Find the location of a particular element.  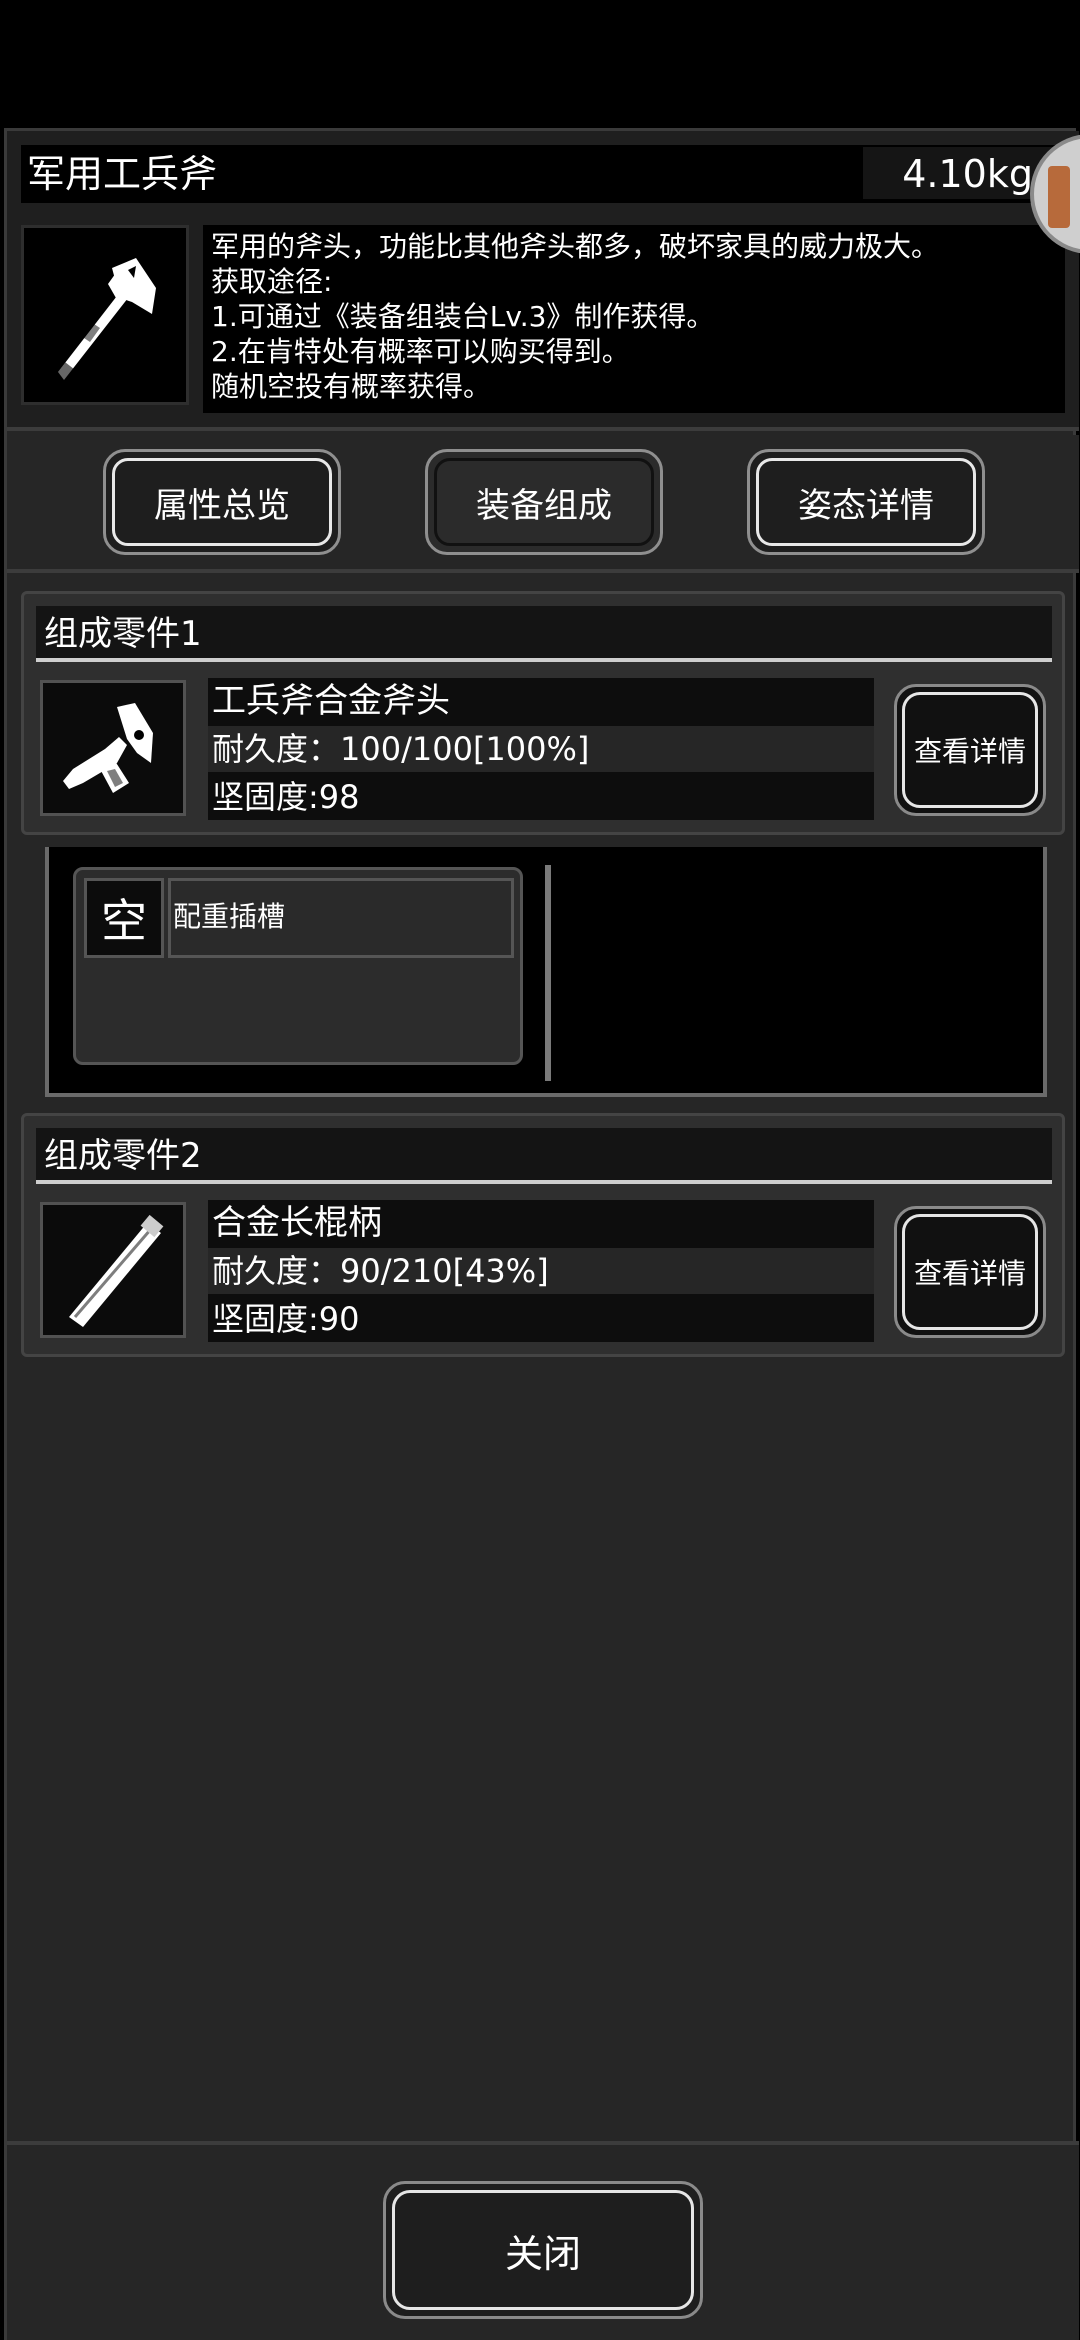

item-weight: 4.10kg is located at coordinates (967, 174).